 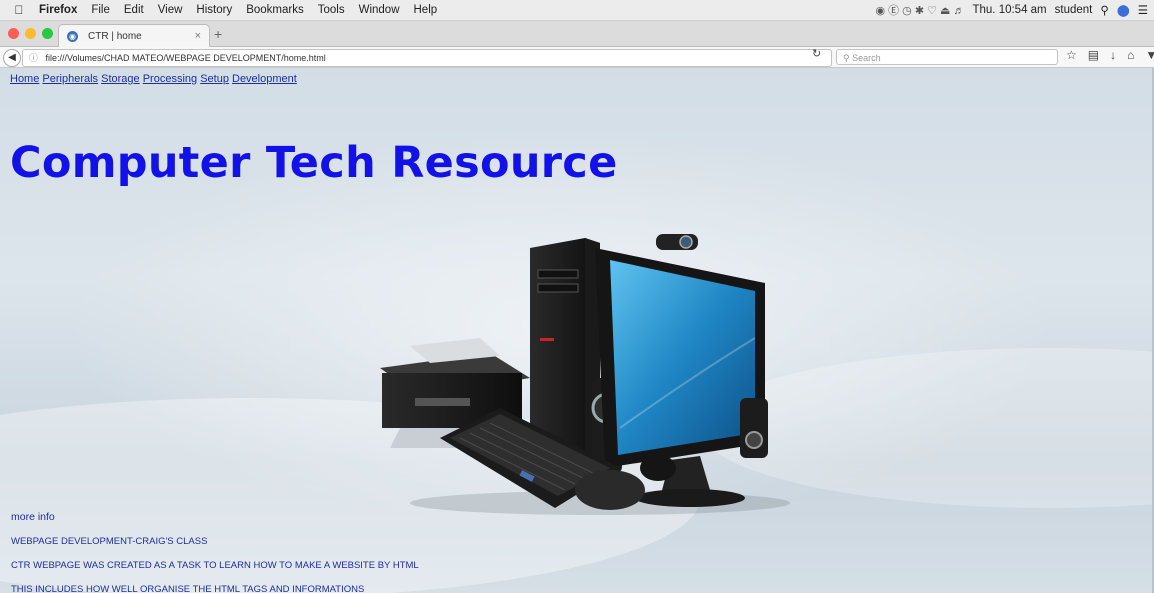 I want to click on menu-history: History, so click(x=214, y=10).